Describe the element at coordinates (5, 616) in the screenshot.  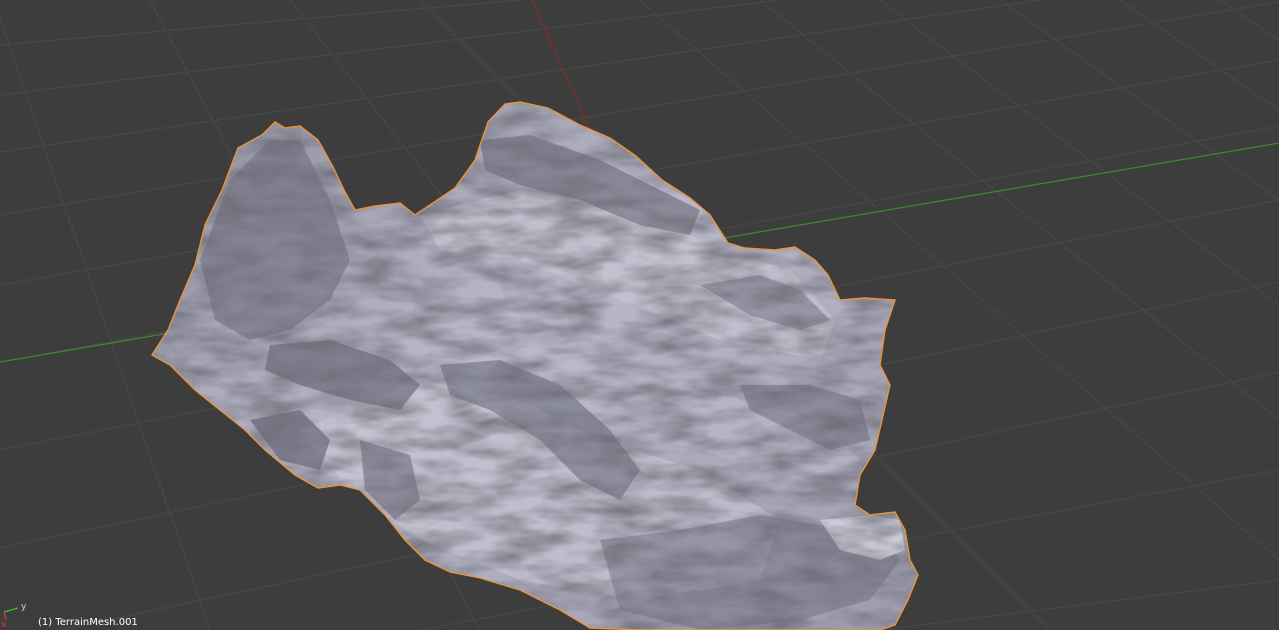
I see `gizmo-x-axis` at that location.